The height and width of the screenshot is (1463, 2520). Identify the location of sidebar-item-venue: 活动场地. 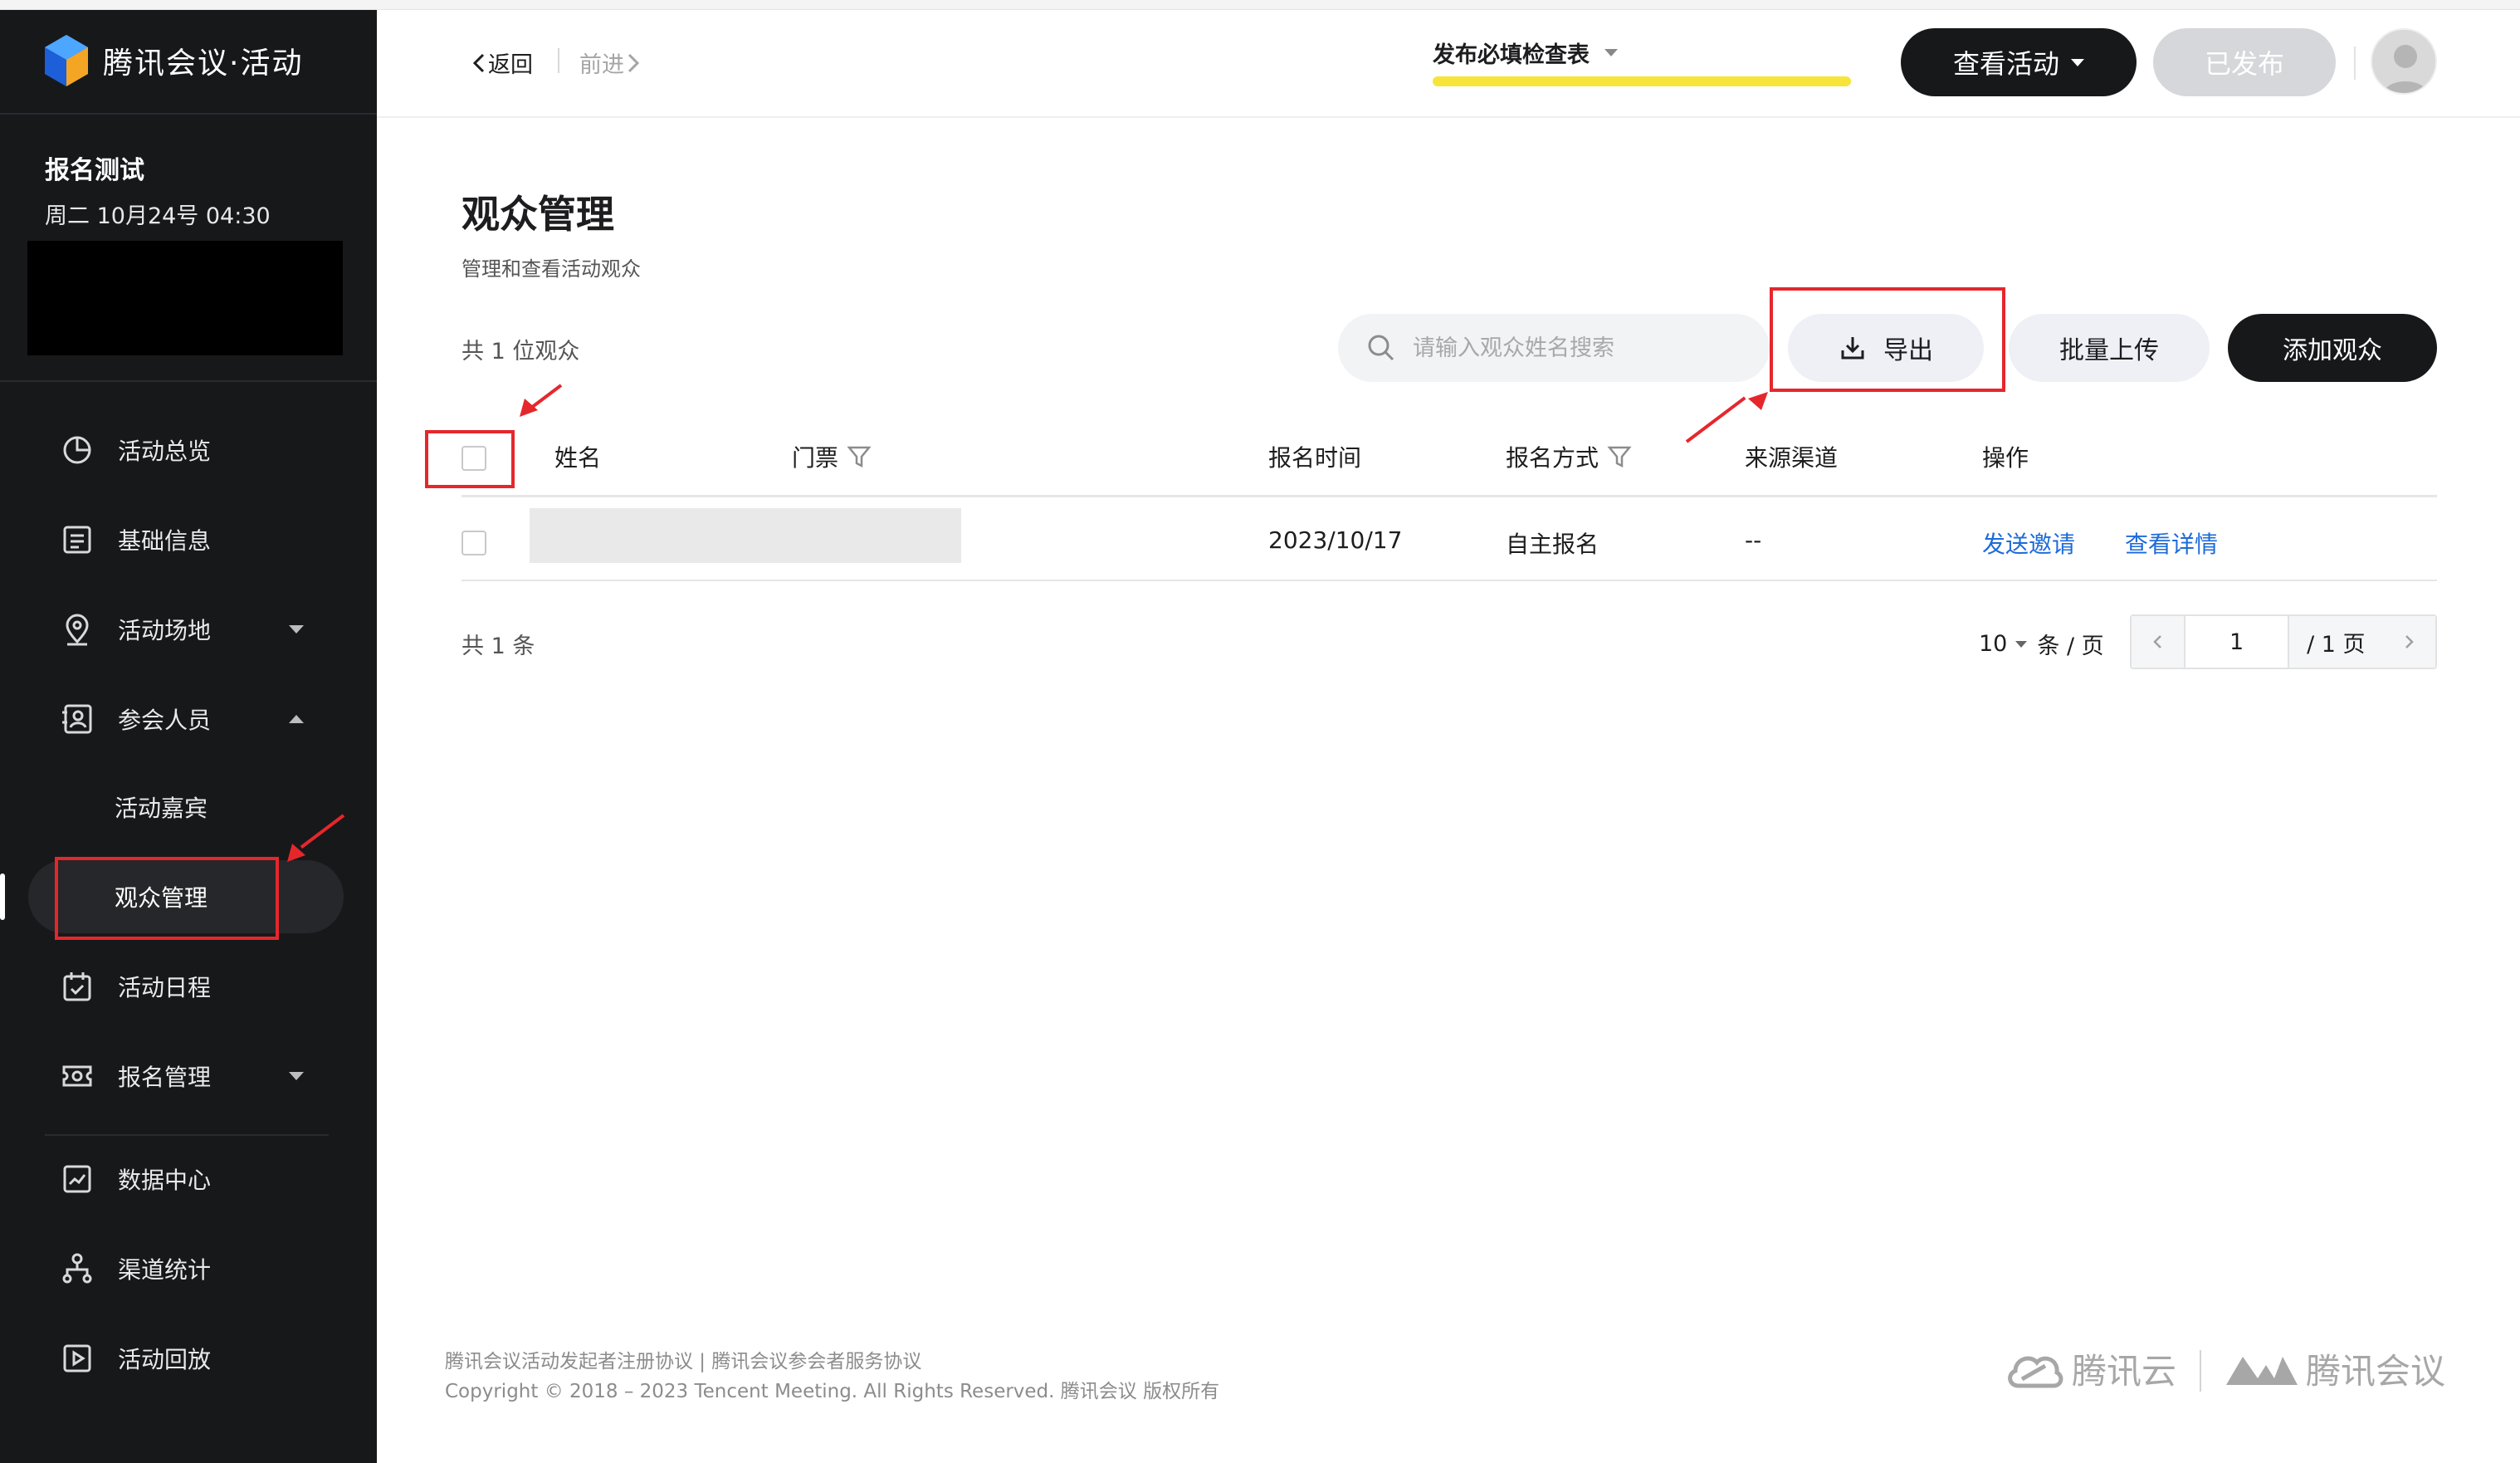
(188, 629).